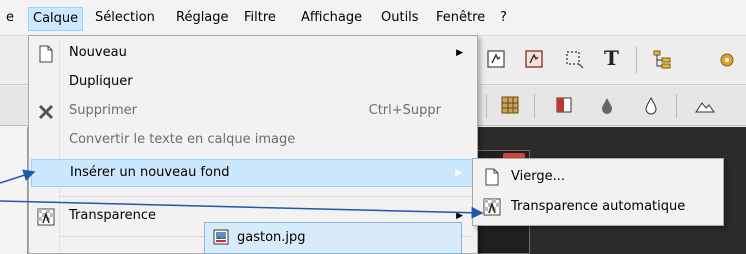 This screenshot has width=746, height=254. Describe the element at coordinates (400, 19) in the screenshot. I see `menu-outils: Outils` at that location.